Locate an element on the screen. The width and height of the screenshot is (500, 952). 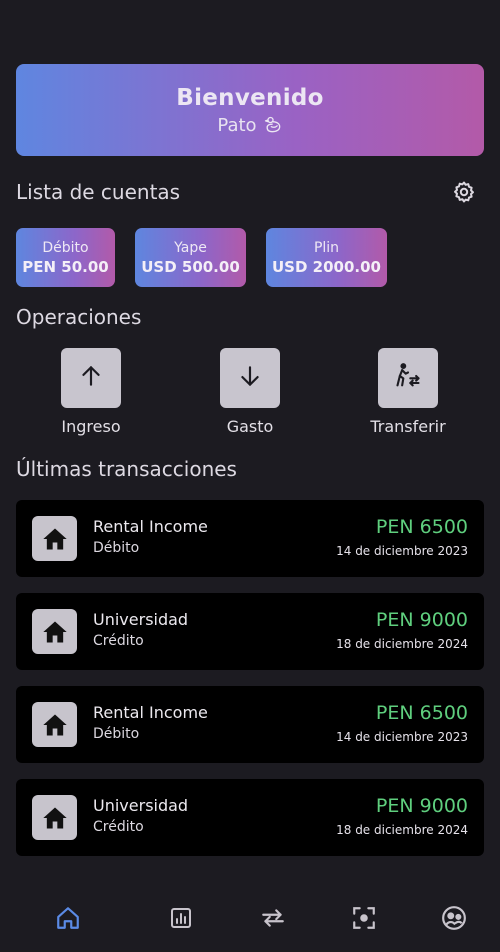
scan-icon is located at coordinates (364, 918).